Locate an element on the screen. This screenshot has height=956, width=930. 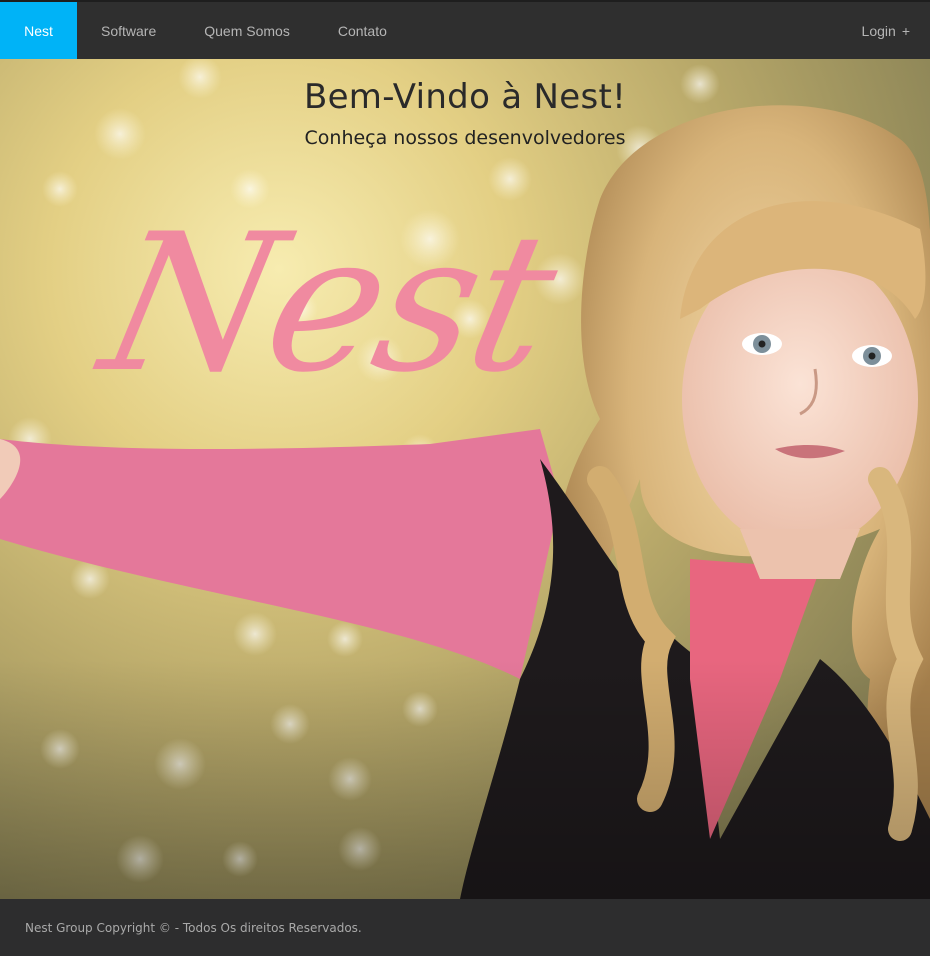
login-button: Login + is located at coordinates (891, 30).